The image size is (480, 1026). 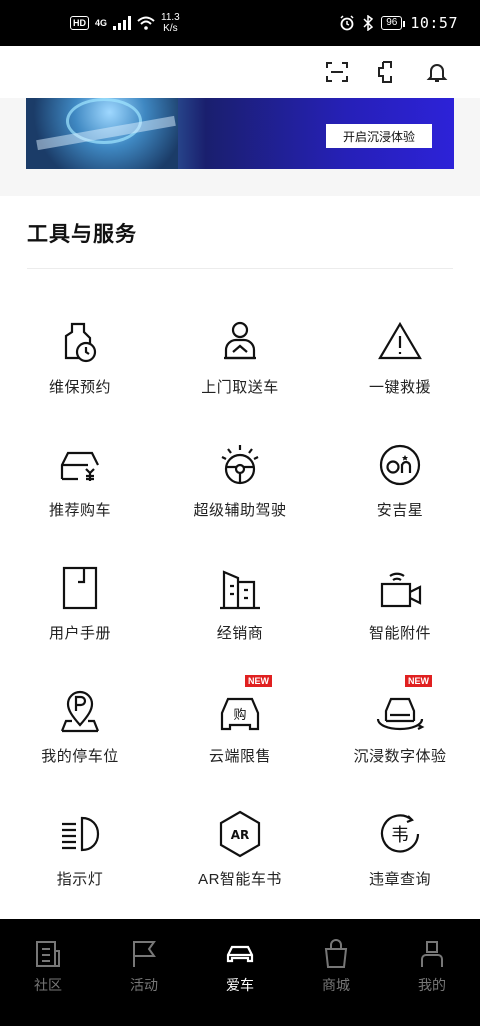 I want to click on service-onstar: 安吉星, so click(x=400, y=484).